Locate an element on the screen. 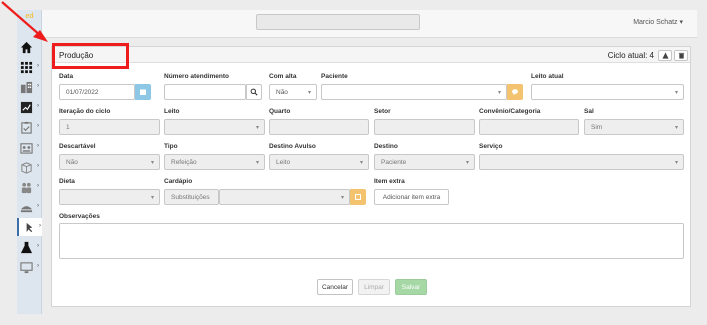  sidebar-item-lab: › is located at coordinates (29, 247).